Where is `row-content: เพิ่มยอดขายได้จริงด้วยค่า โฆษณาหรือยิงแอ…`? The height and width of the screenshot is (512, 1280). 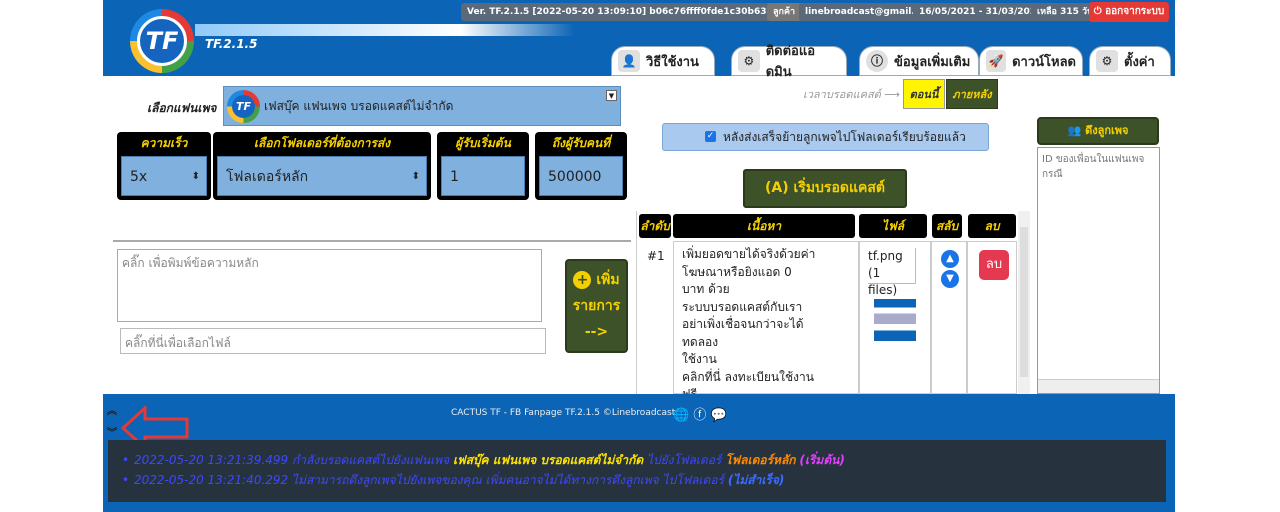 row-content: เพิ่มยอดขายได้จริงด้วยค่า โฆษณาหรือยิงแอ… is located at coordinates (749, 325).